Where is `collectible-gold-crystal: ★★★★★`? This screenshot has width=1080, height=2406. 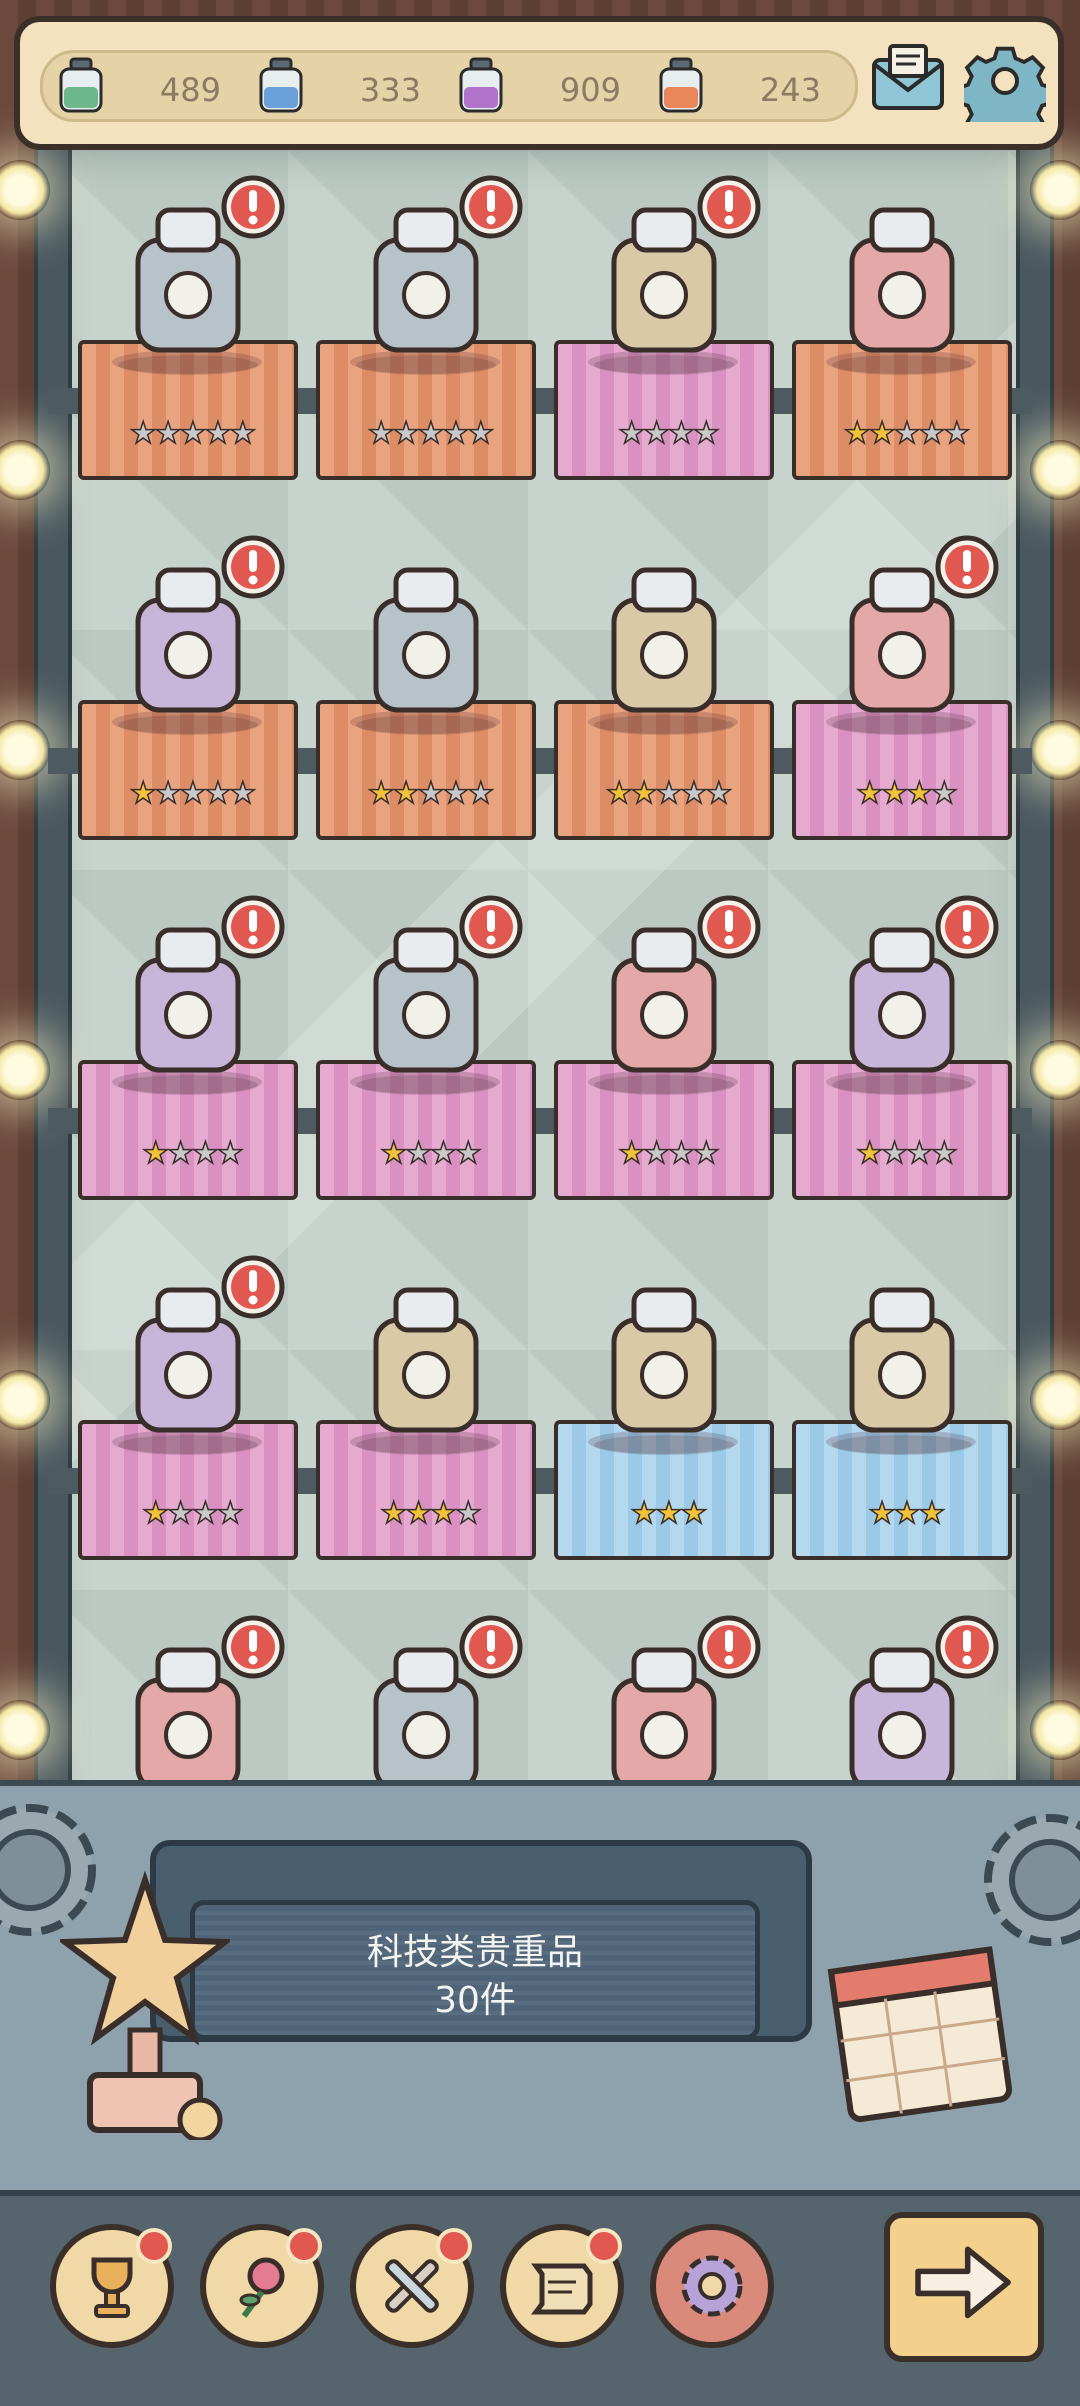 collectible-gold-crystal: ★★★★★ is located at coordinates (902, 360).